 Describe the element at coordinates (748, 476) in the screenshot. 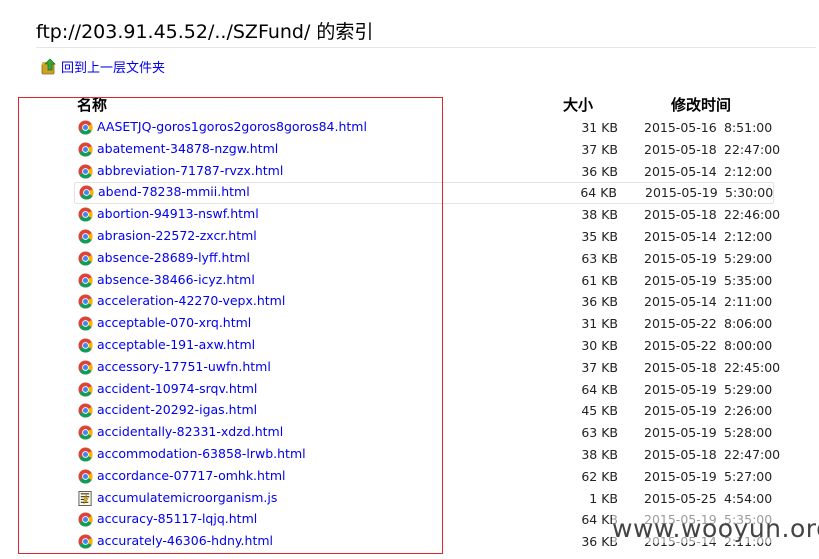

I see `file-time: 5:27:00` at that location.